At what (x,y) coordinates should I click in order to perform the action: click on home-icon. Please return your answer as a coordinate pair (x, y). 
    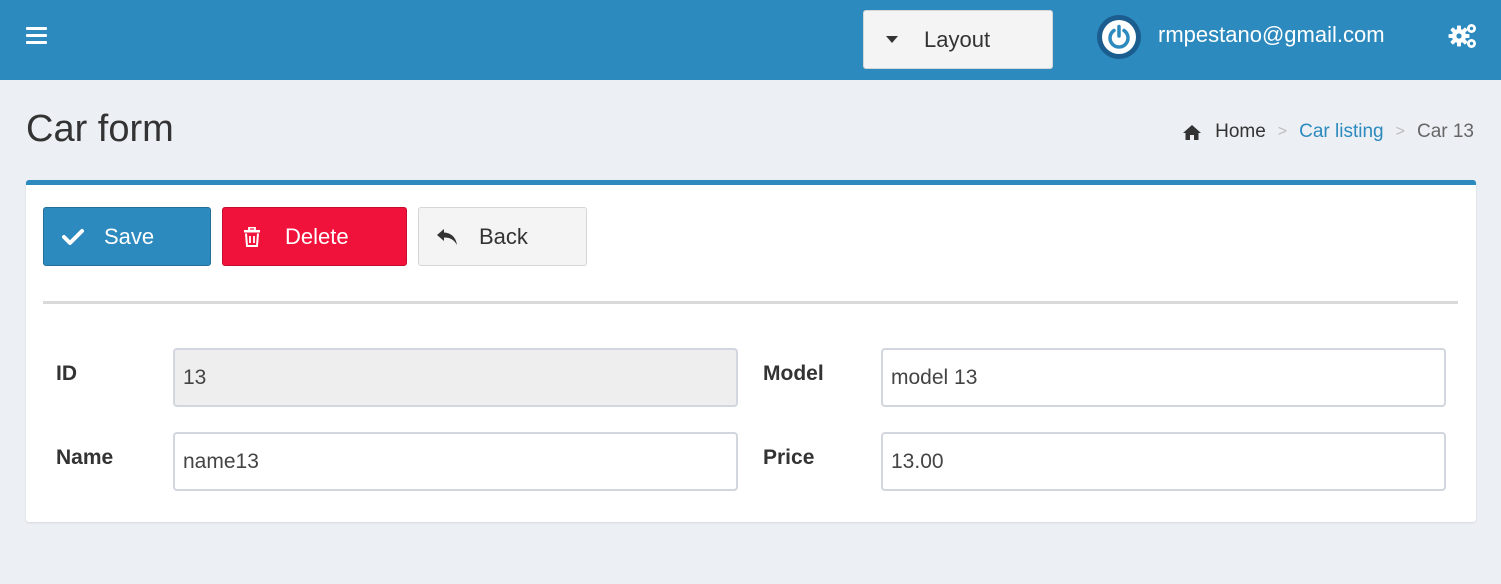
    Looking at the image, I should click on (1192, 132).